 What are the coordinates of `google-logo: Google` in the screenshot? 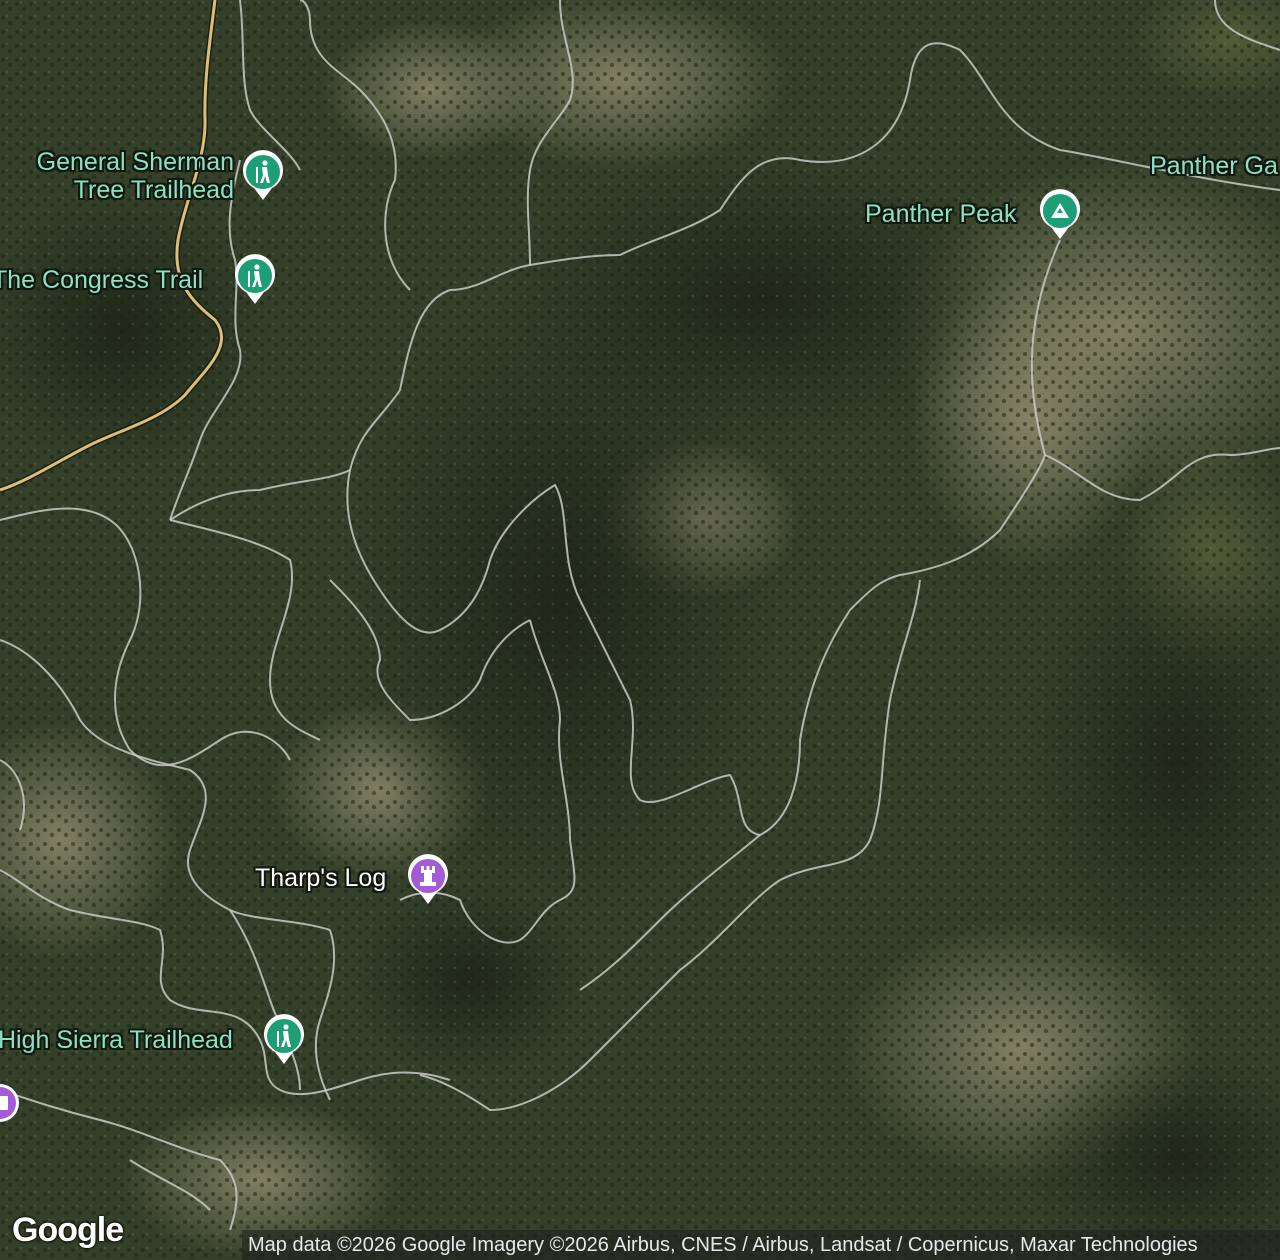 It's located at (68, 1230).